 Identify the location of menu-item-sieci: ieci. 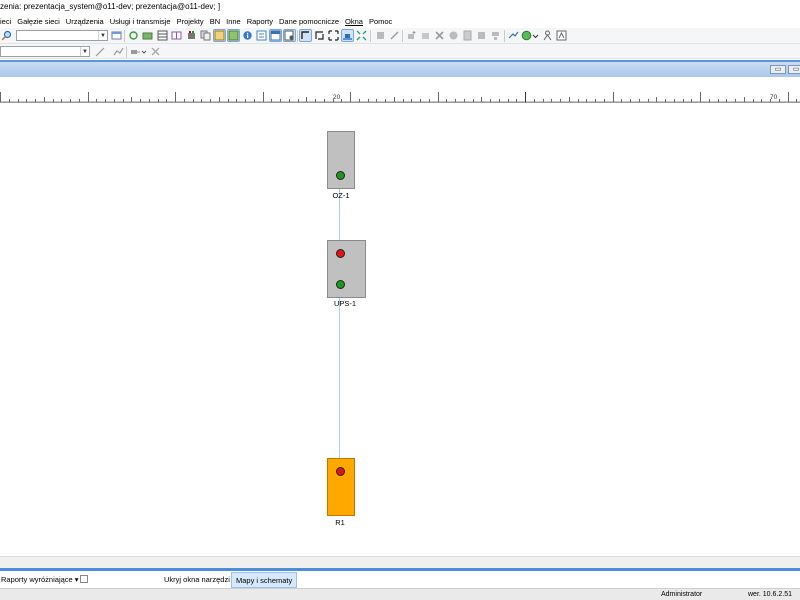
(7, 21).